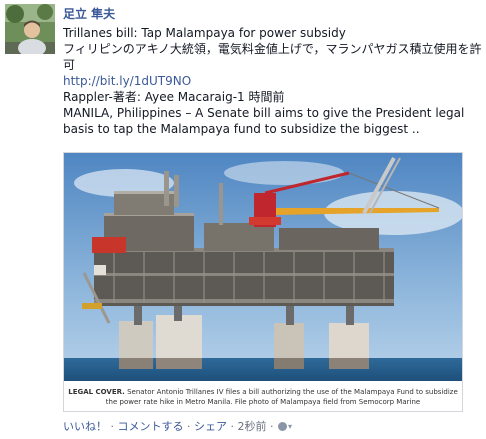 The height and width of the screenshot is (439, 486). I want to click on comment-link: コメントする, so click(151, 426).